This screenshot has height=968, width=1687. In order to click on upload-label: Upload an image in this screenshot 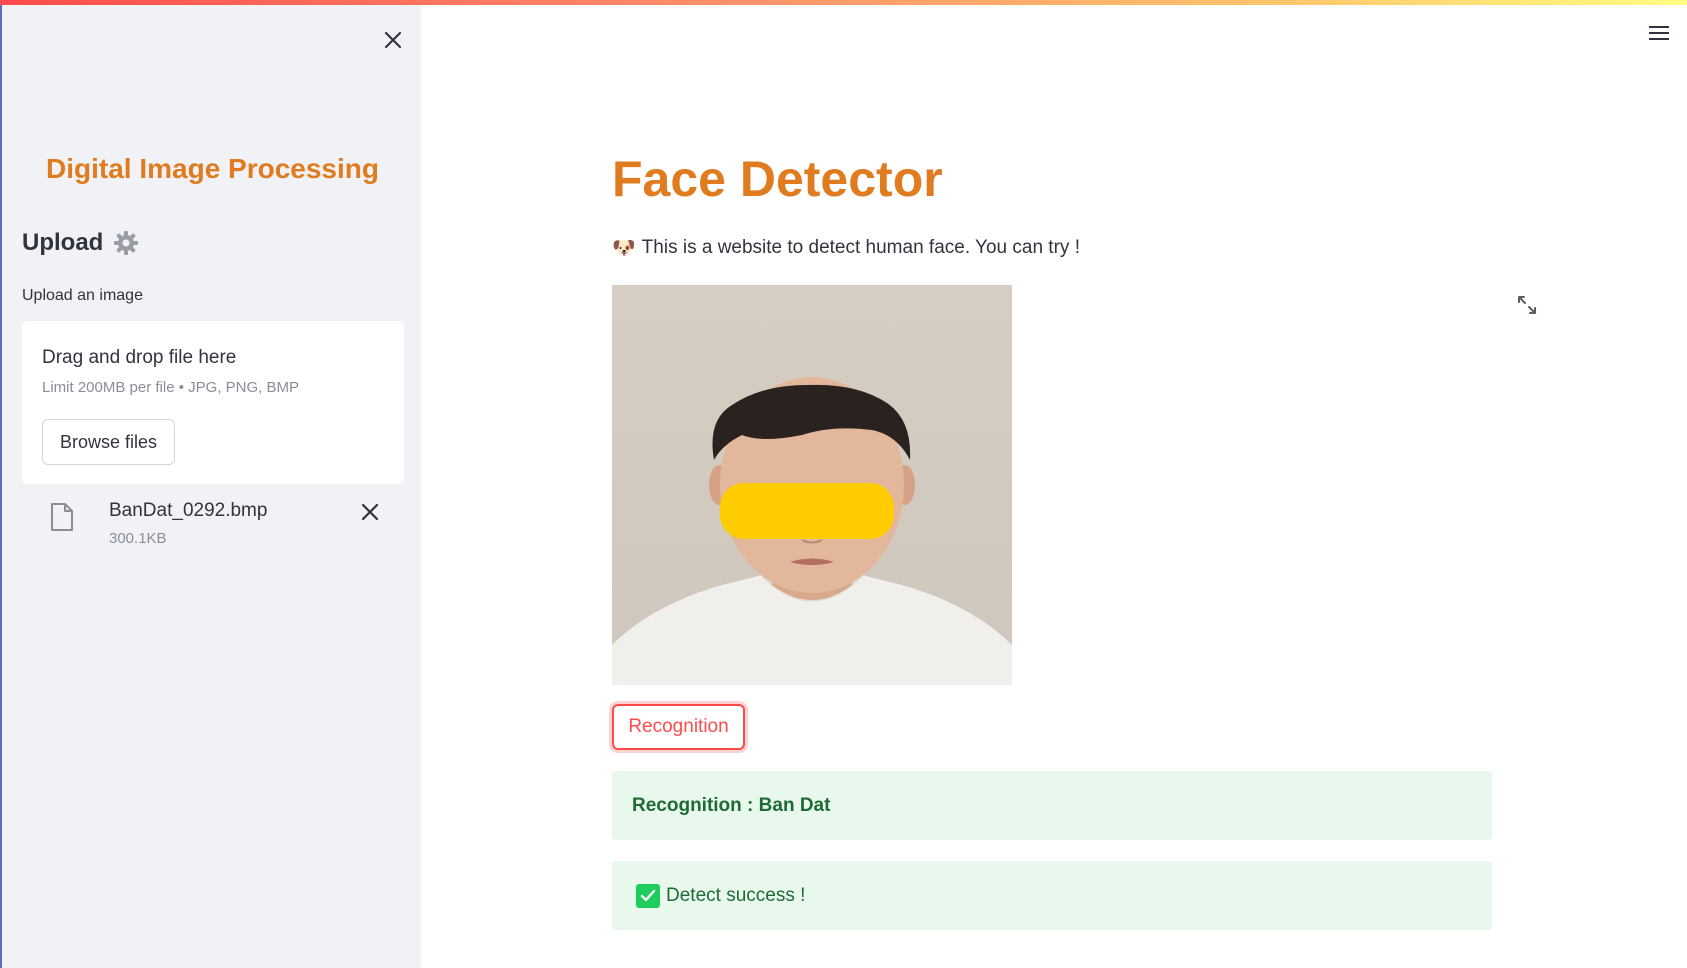, I will do `click(82, 295)`.